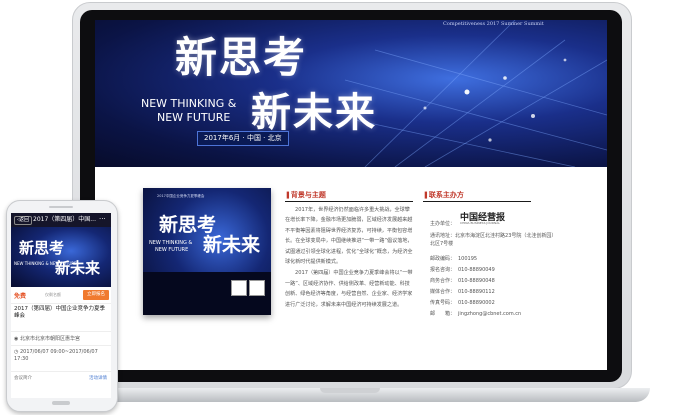 The height and width of the screenshot is (415, 679). Describe the element at coordinates (171, 243) in the screenshot. I see `poster-english-line1: NEW THINKING &` at that location.